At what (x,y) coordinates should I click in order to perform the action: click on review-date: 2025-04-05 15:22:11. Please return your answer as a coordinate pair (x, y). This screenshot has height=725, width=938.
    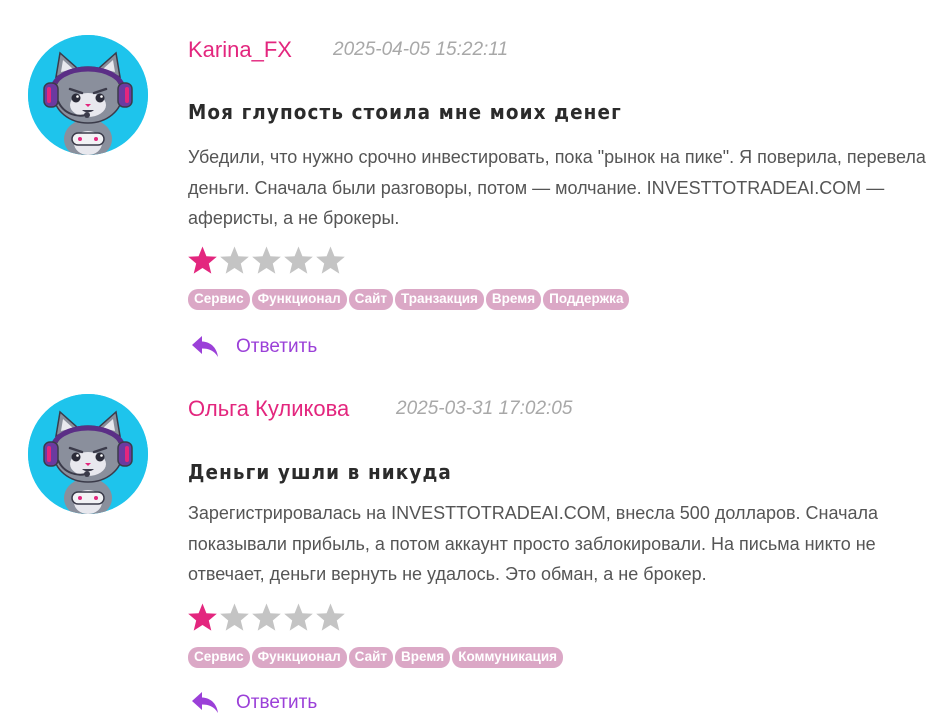
    Looking at the image, I should click on (421, 49).